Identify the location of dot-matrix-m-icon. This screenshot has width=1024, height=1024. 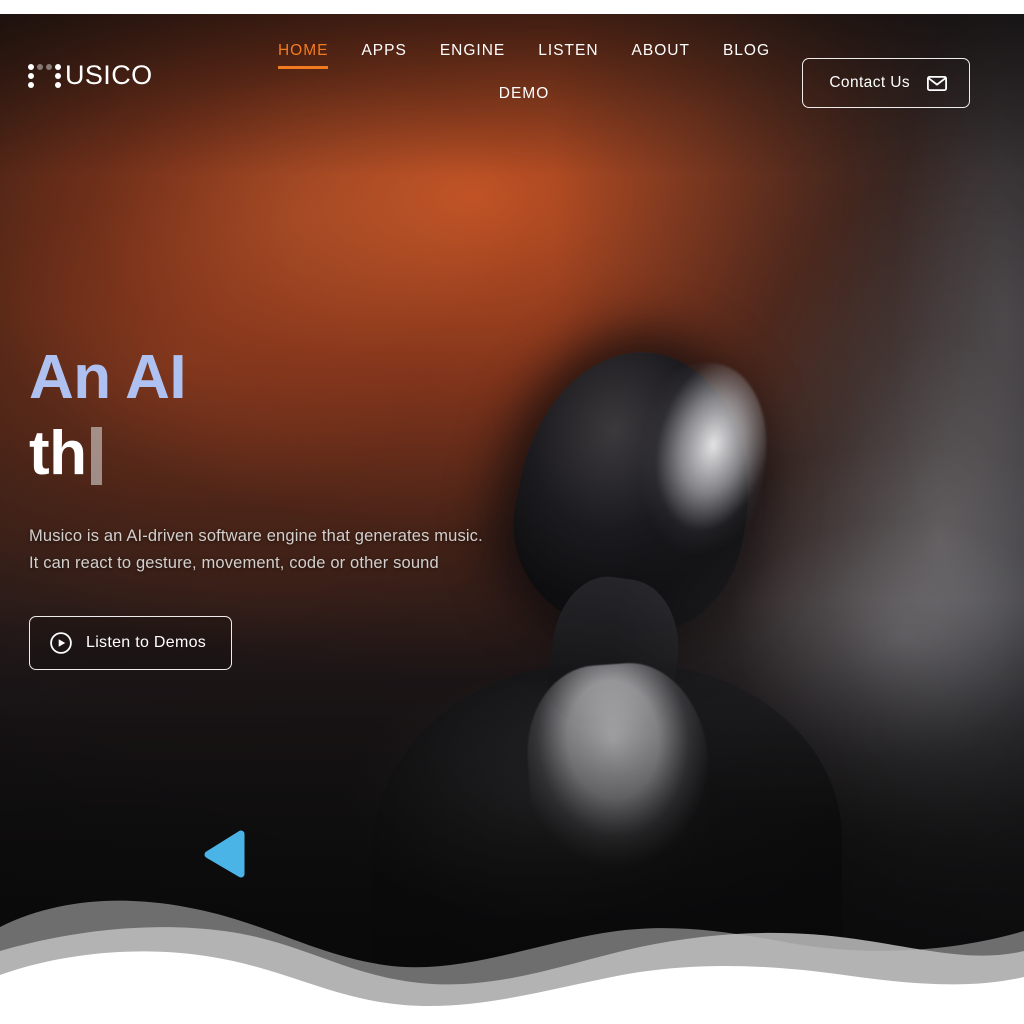
(44, 75).